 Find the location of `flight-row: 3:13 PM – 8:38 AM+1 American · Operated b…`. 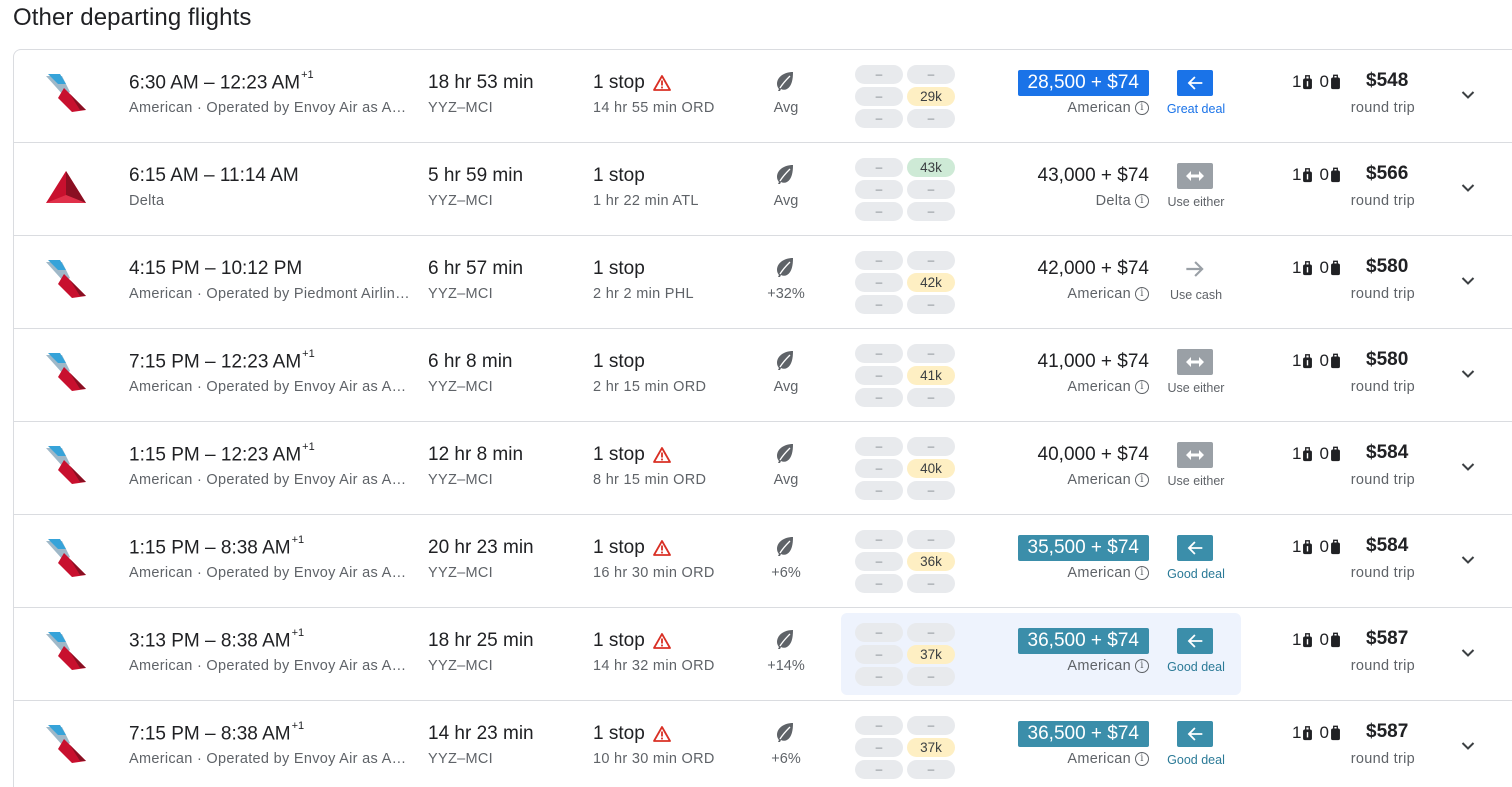

flight-row: 3:13 PM – 8:38 AM+1 American · Operated b… is located at coordinates (763, 654).